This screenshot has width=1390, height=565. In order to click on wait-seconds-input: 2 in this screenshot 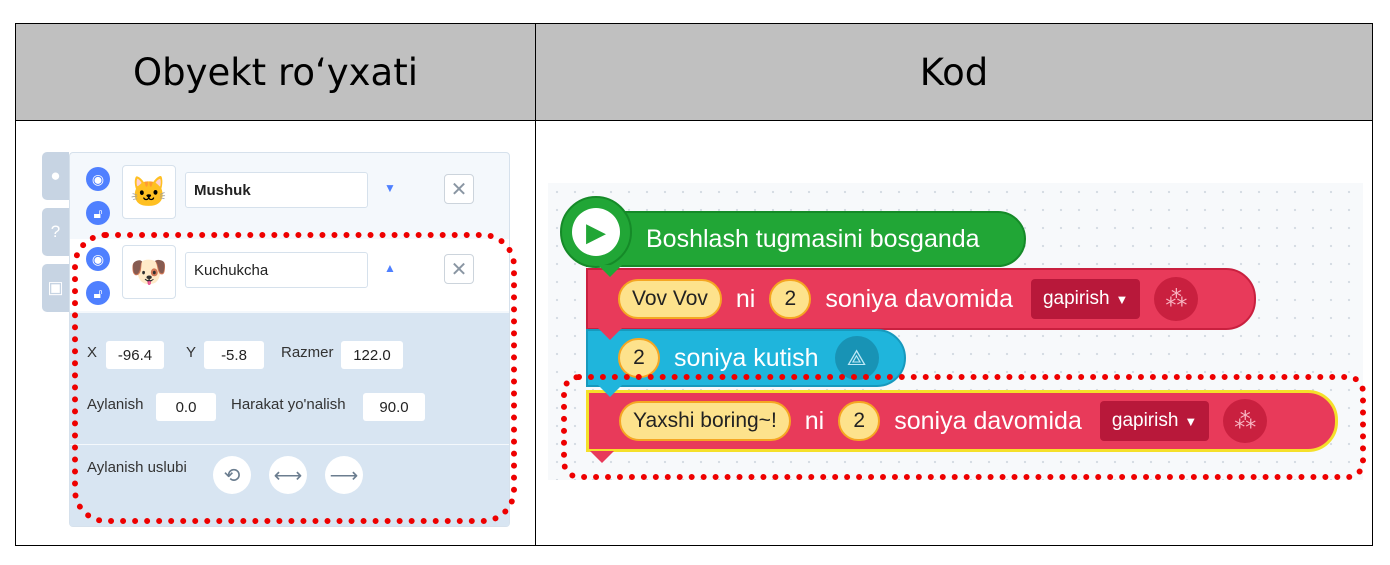, I will do `click(639, 358)`.